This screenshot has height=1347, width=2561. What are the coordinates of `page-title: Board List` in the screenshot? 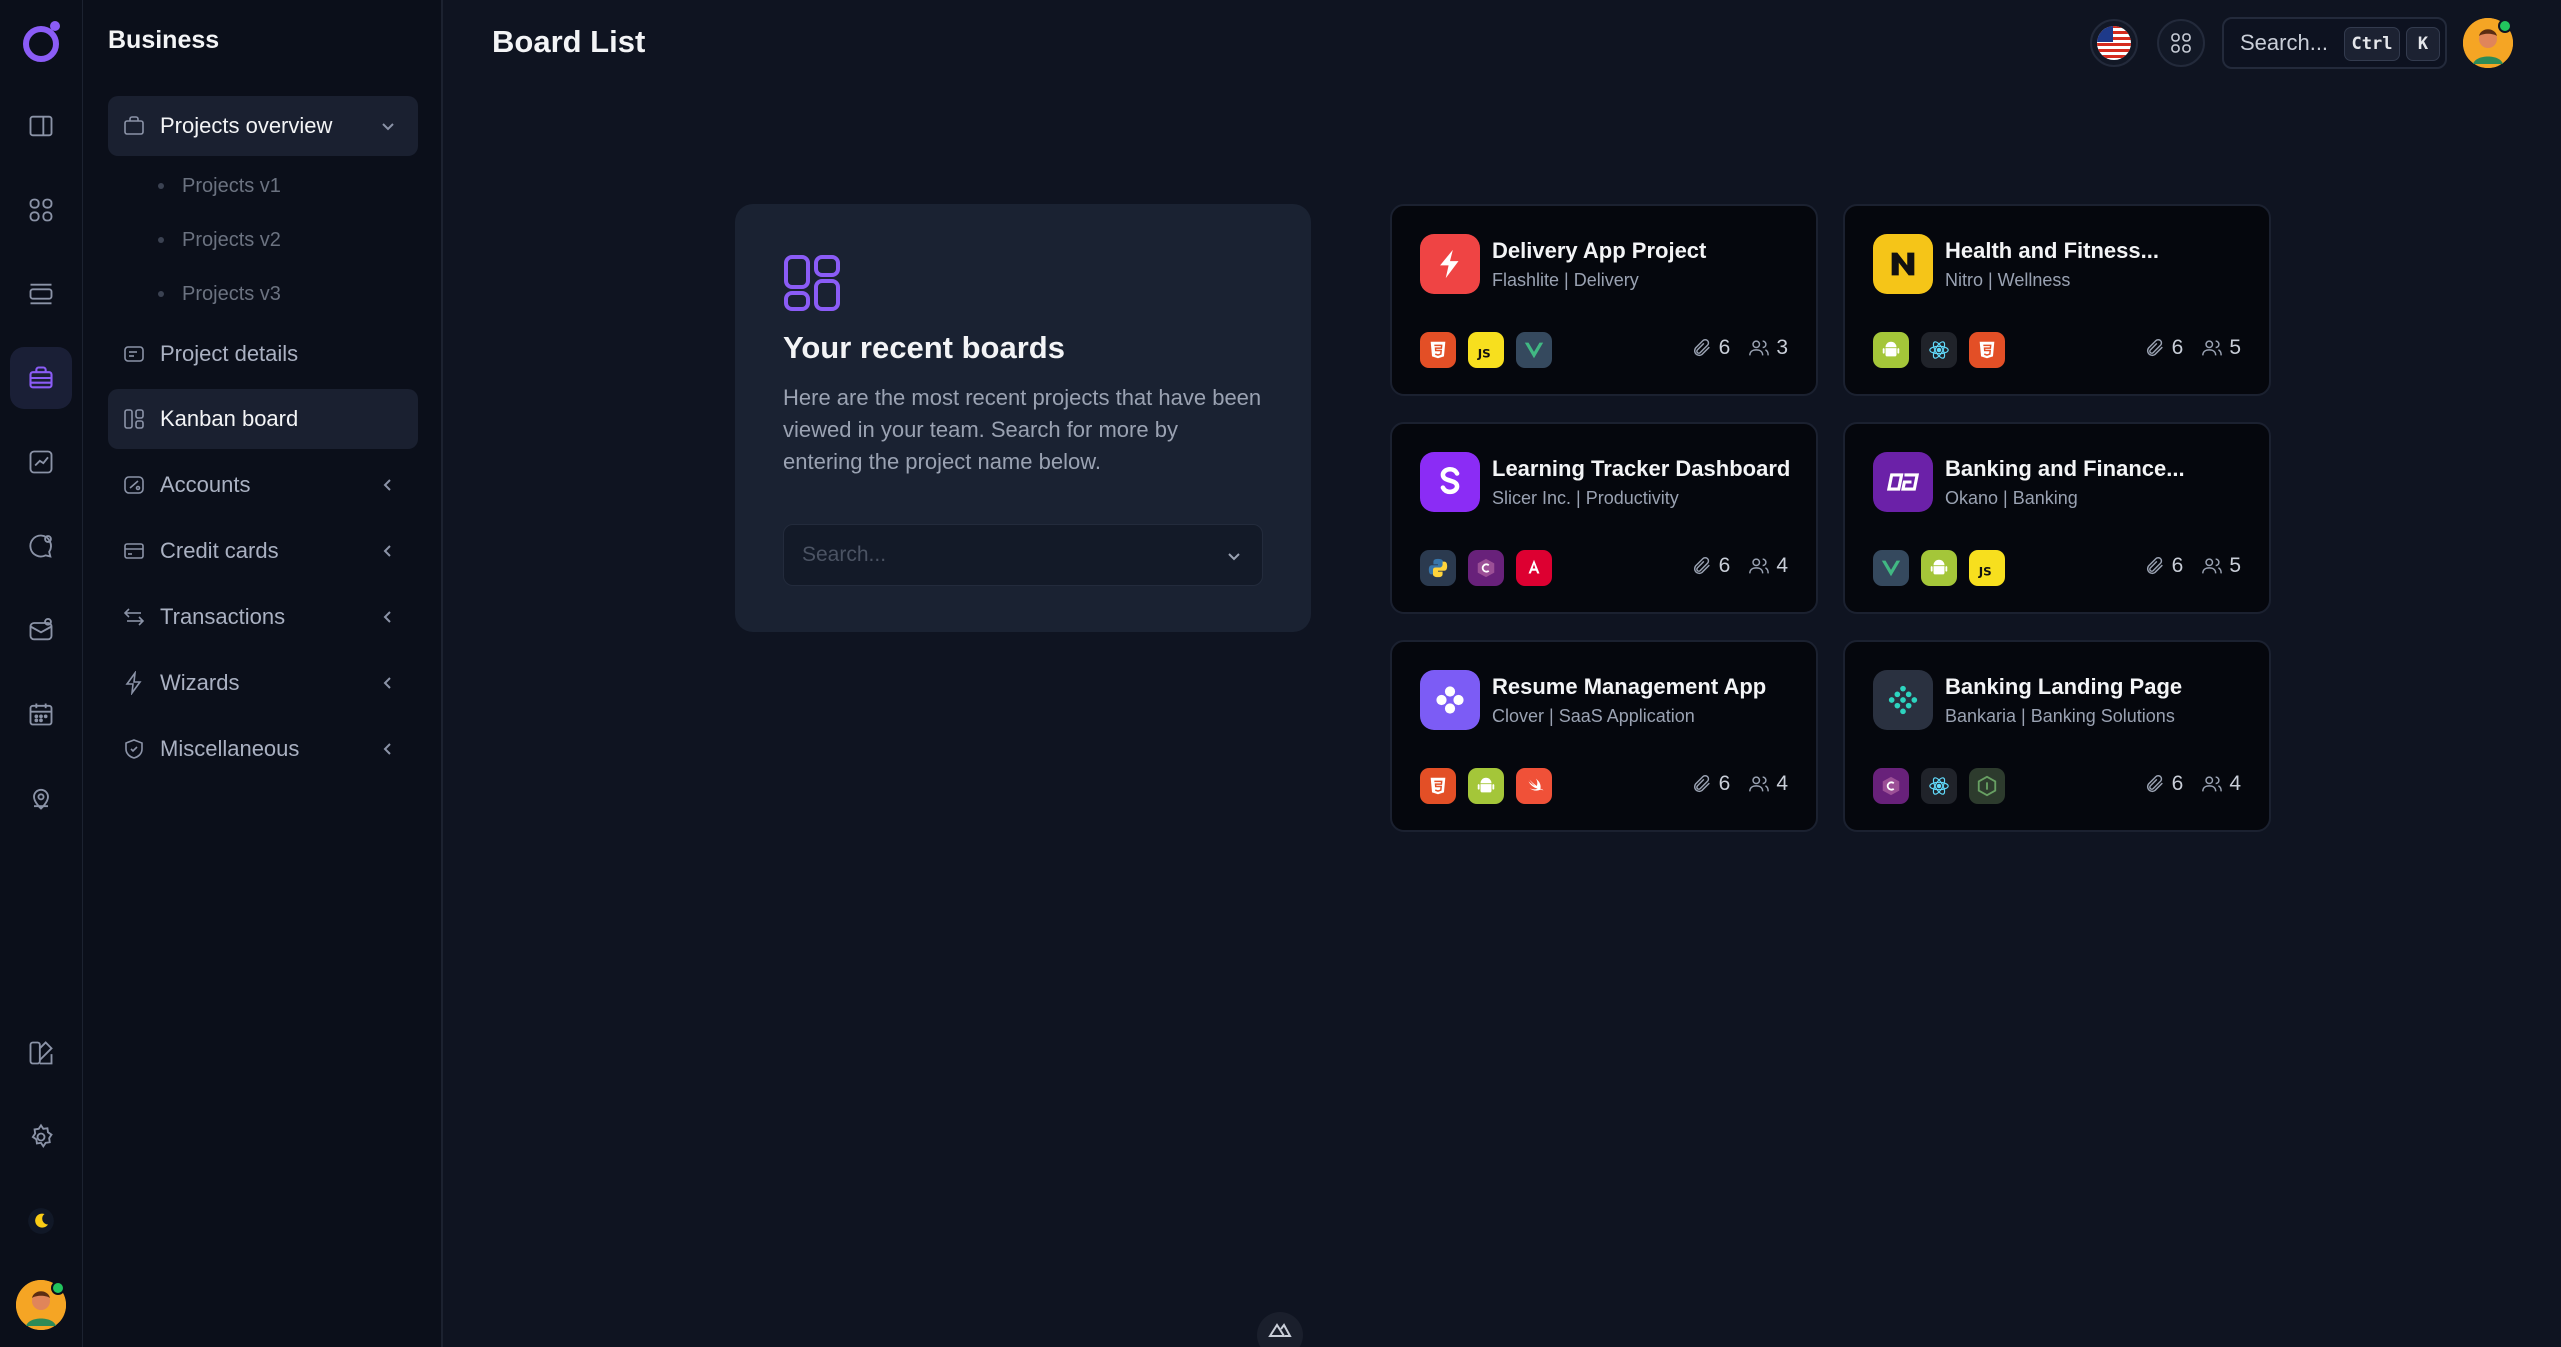 It's located at (569, 41).